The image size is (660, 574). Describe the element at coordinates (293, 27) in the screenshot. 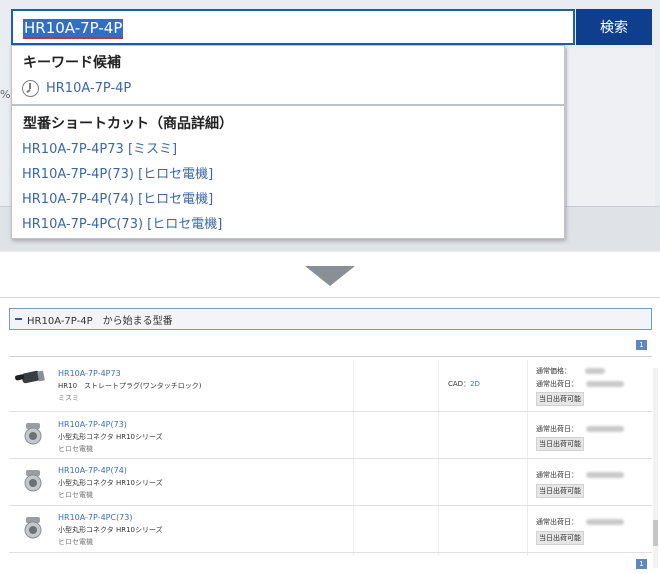

I see `search-input: HR10A-7P-4P` at that location.